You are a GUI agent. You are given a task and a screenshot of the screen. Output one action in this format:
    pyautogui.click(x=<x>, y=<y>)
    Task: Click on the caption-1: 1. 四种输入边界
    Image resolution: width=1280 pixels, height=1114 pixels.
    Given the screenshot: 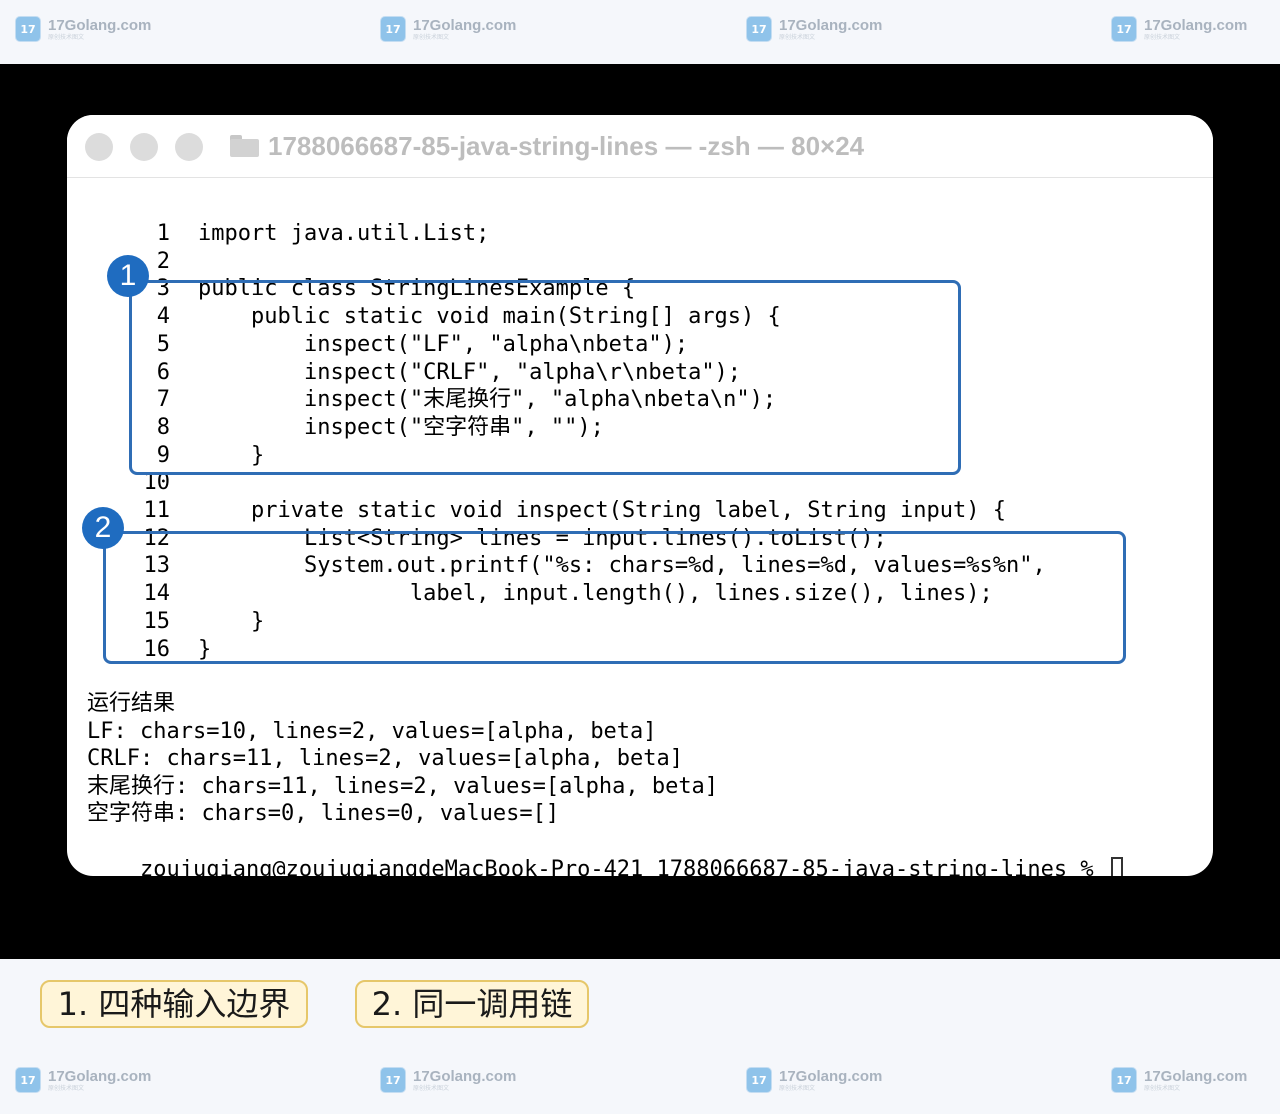 What is the action you would take?
    pyautogui.click(x=174, y=1004)
    